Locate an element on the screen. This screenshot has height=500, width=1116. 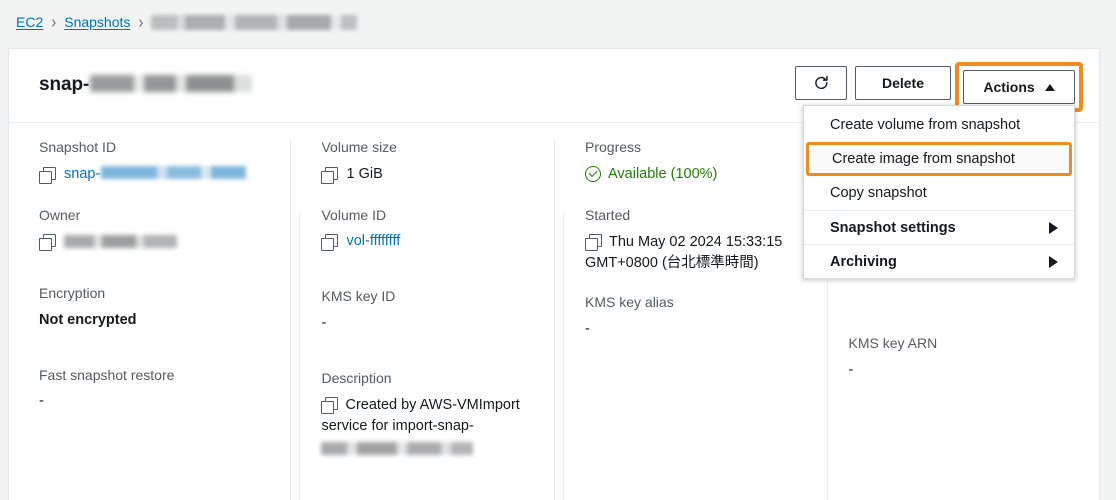
menu-item-create-image-from-snapshot: Create image from snapshot is located at coordinates (939, 159).